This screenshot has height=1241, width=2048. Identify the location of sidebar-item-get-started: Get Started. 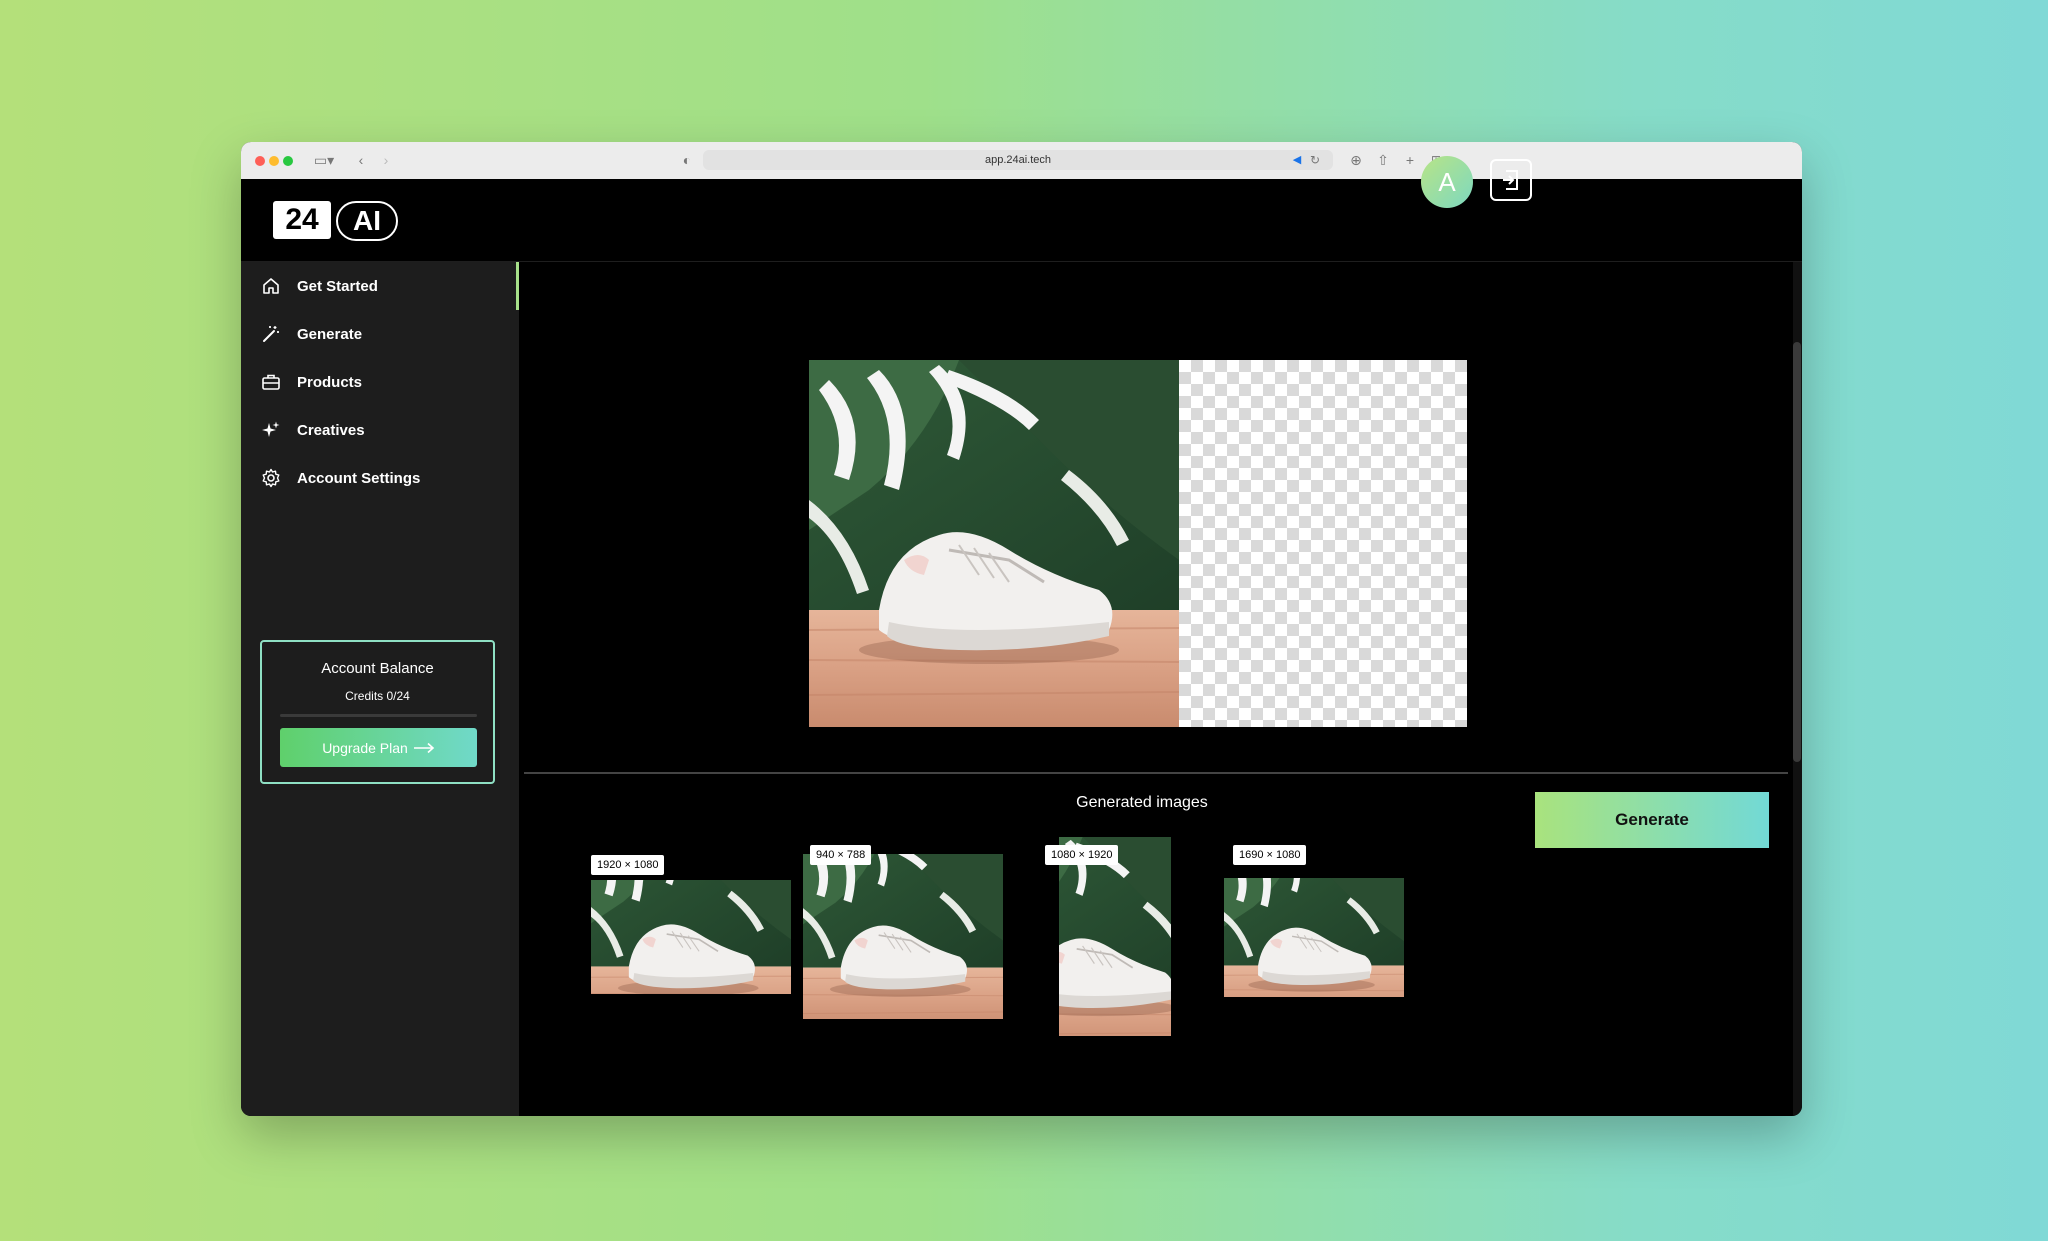
(386, 286).